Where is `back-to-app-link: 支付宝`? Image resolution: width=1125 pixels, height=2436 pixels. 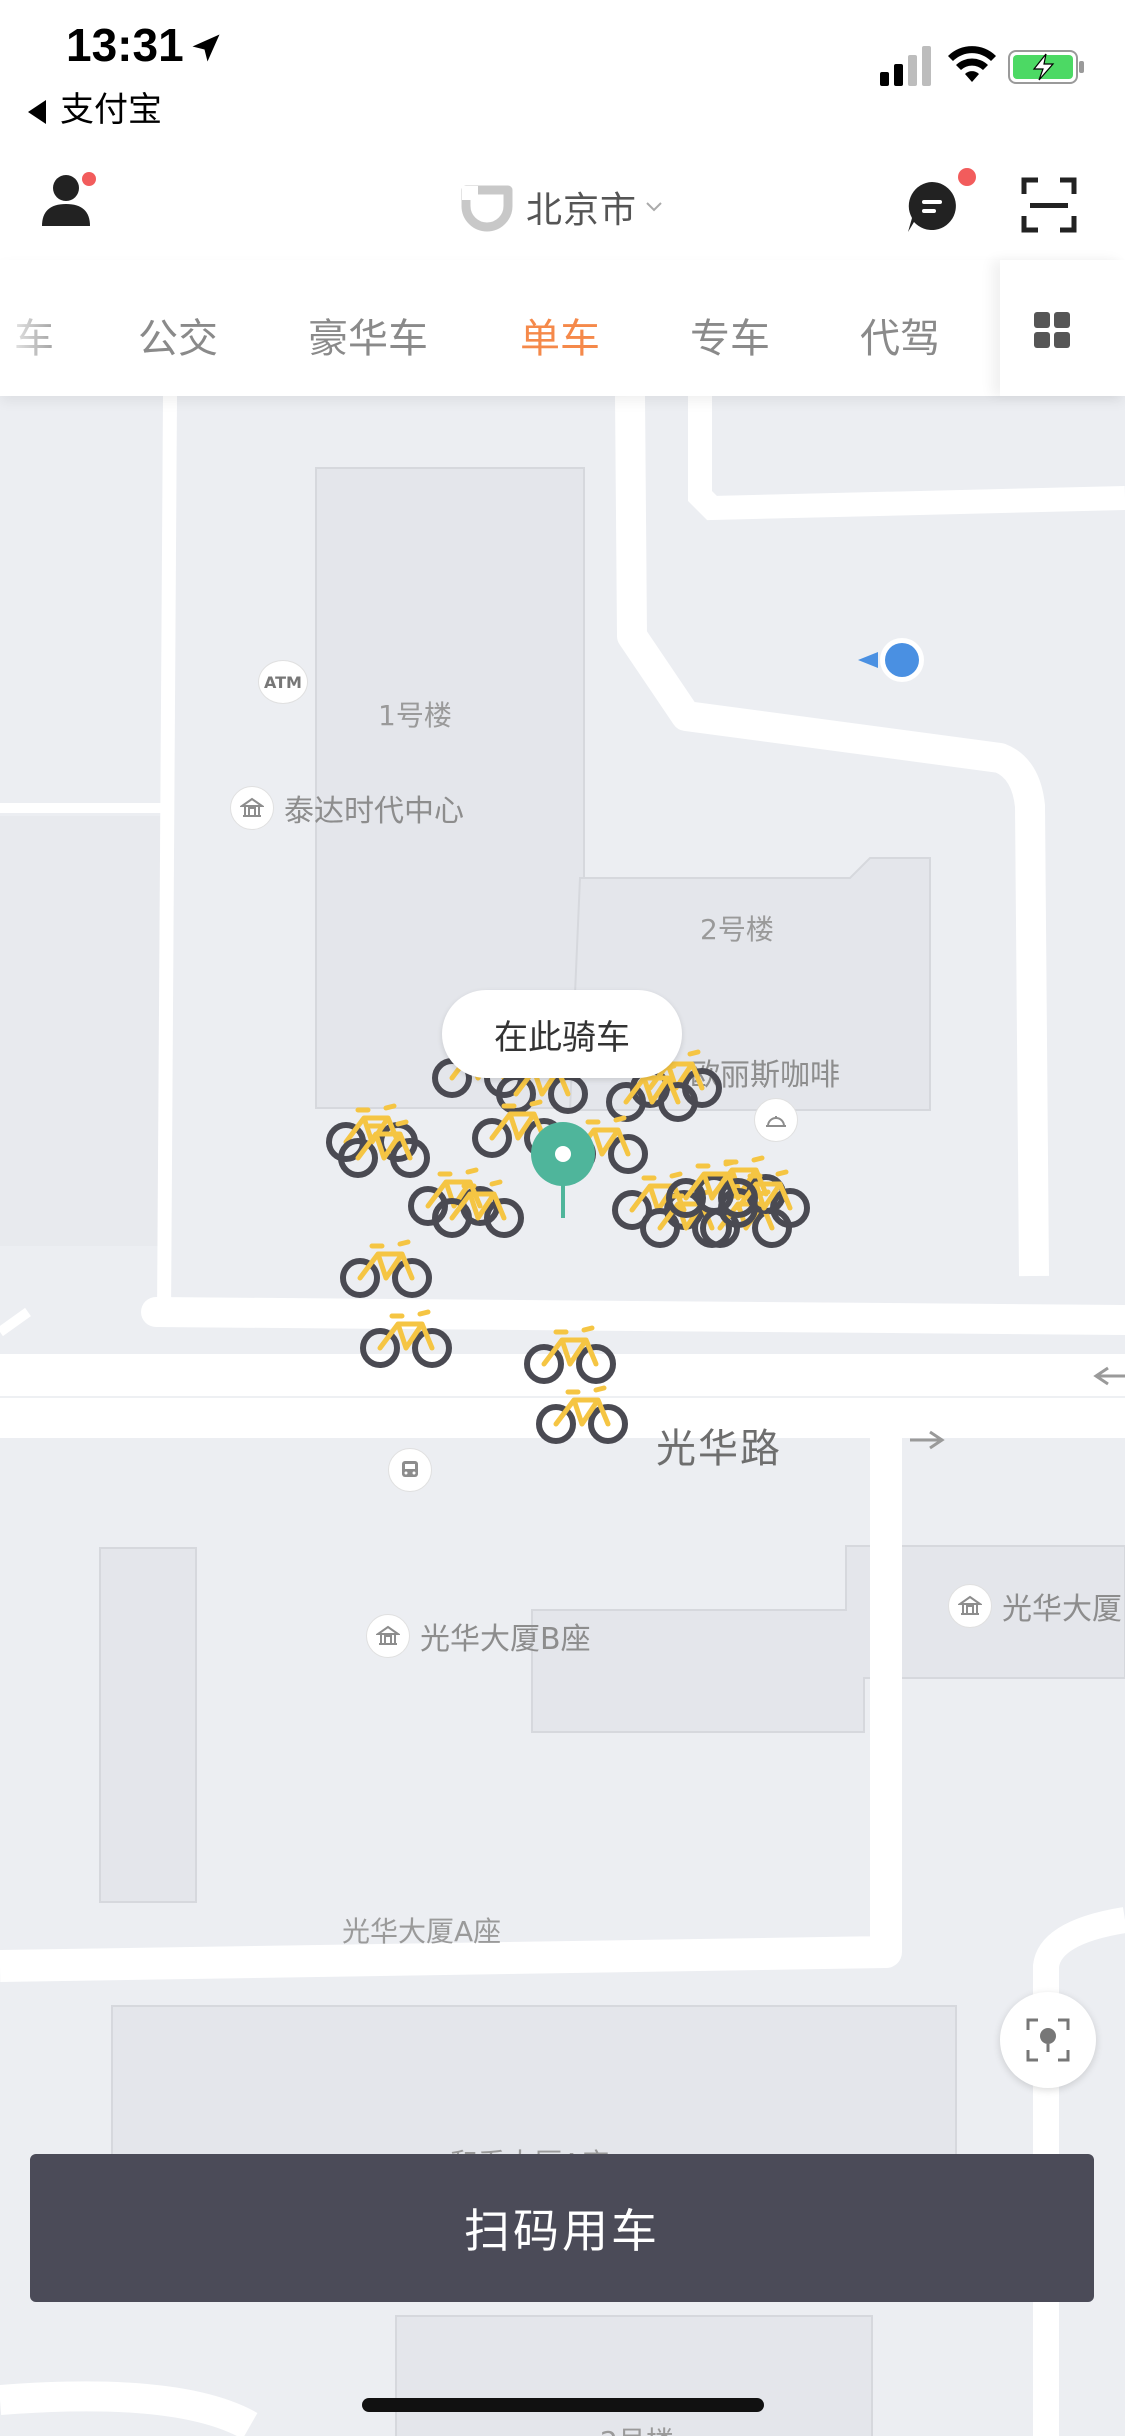 back-to-app-link: 支付宝 is located at coordinates (95, 106).